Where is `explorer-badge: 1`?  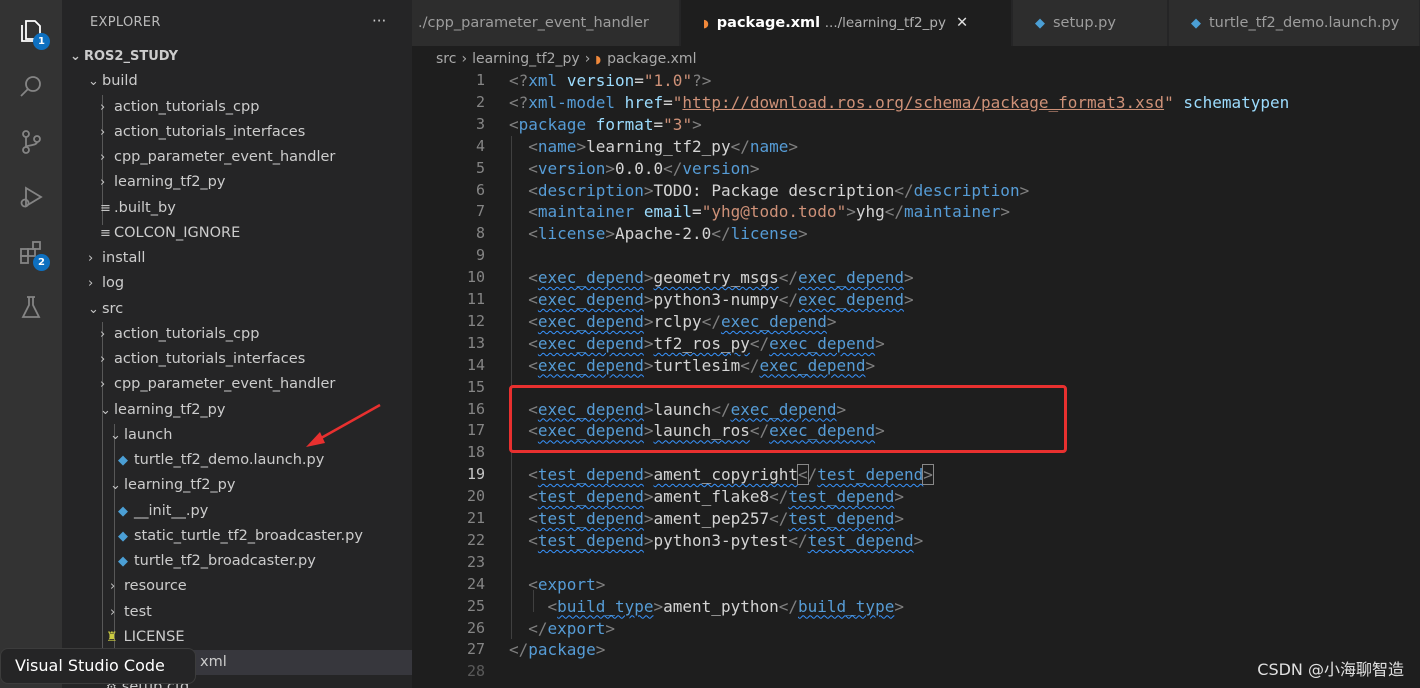 explorer-badge: 1 is located at coordinates (41, 41).